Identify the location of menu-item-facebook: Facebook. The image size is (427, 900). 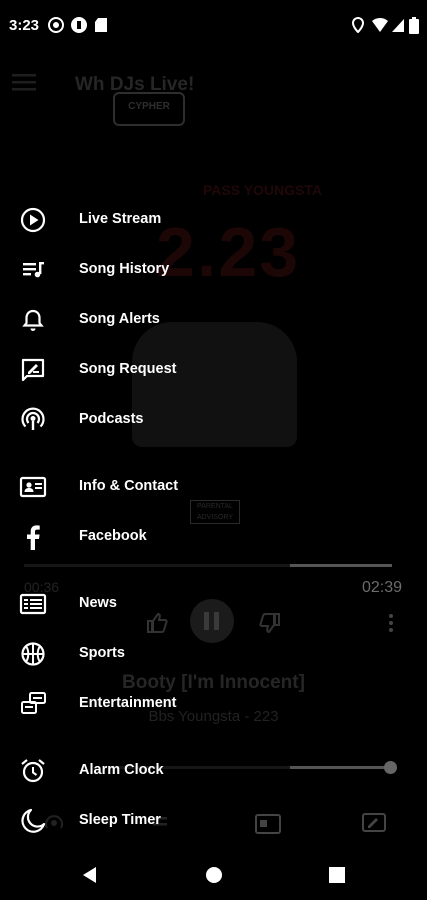
(213, 537).